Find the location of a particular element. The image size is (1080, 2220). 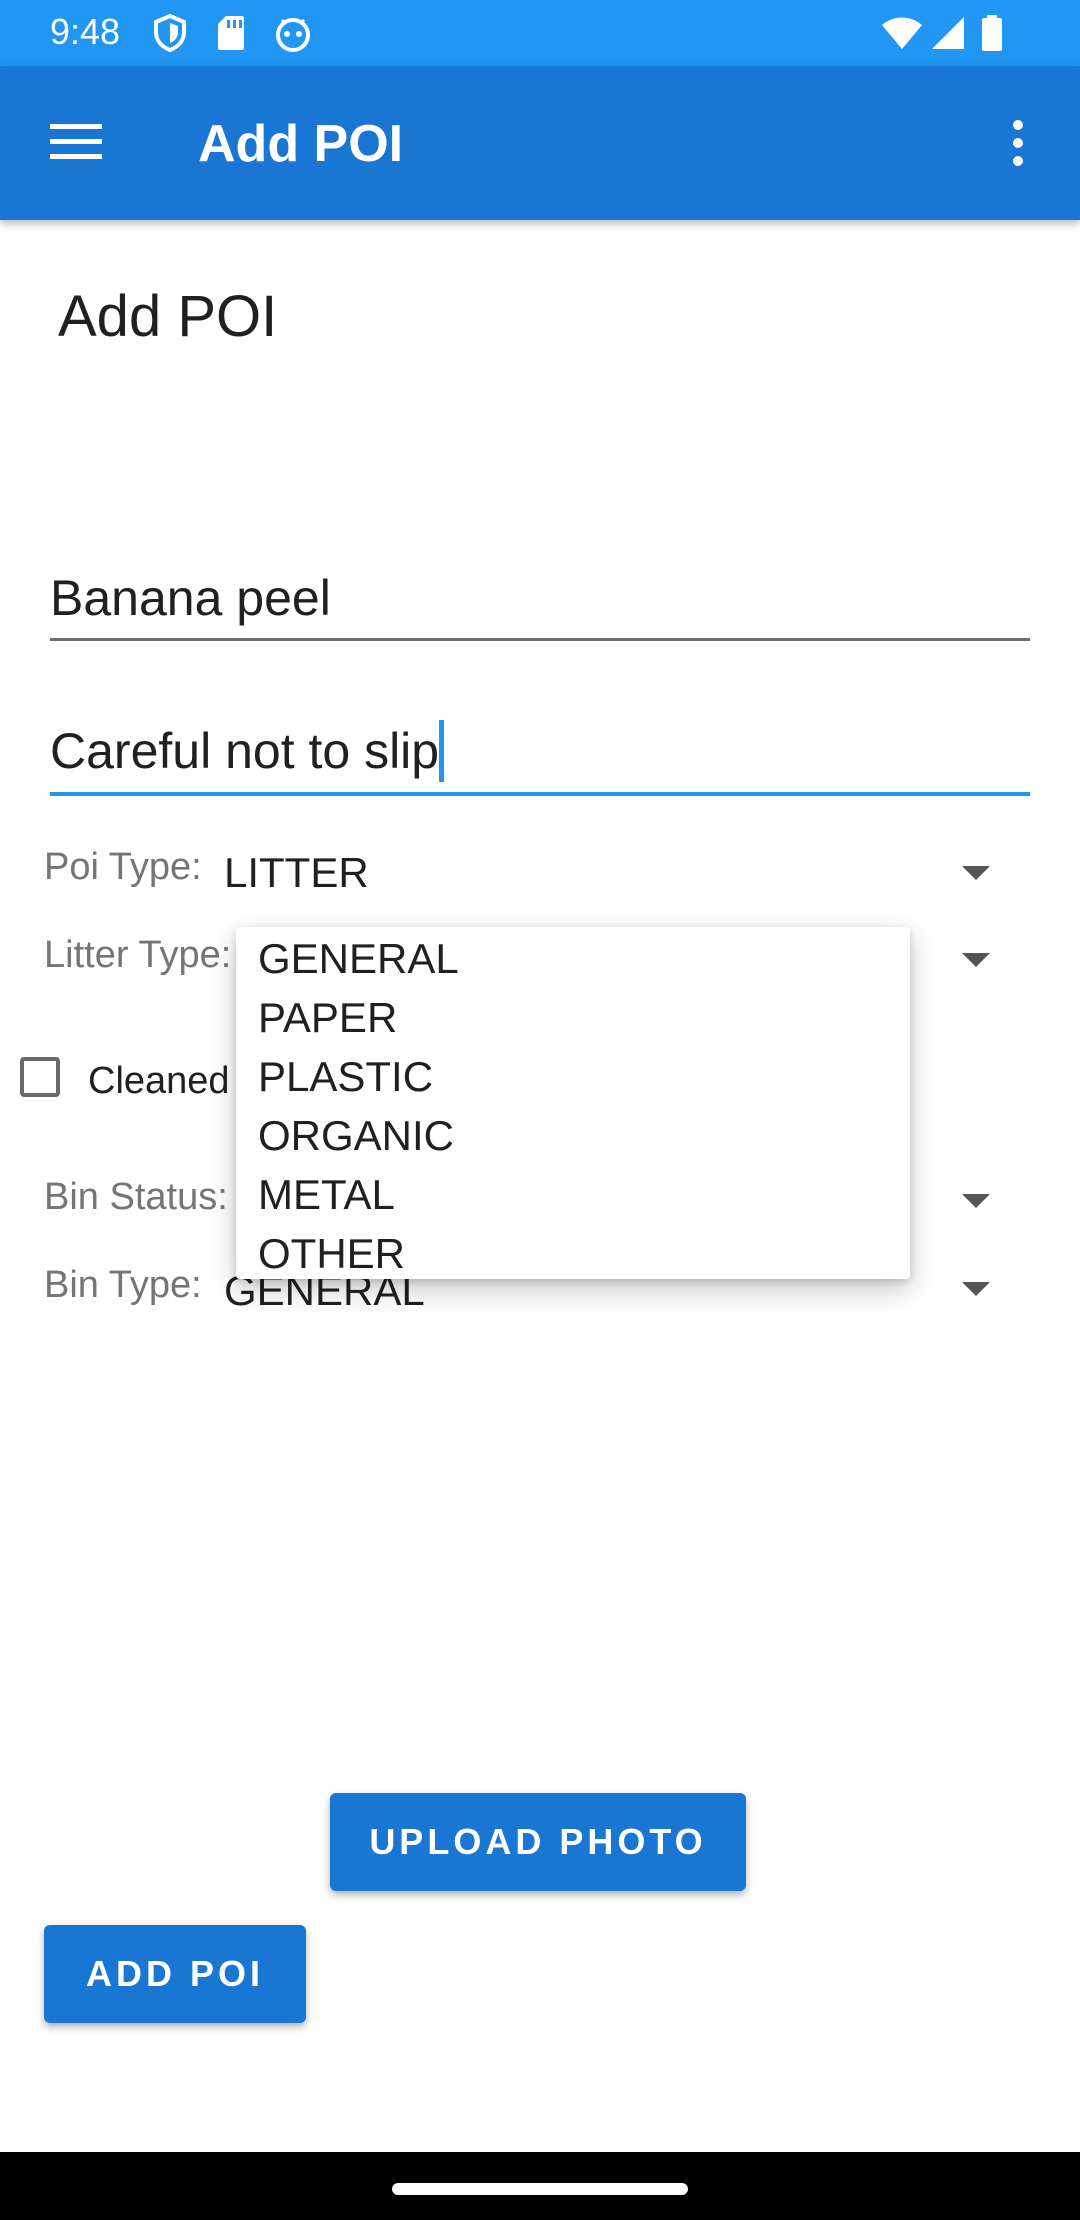

battery-icon is located at coordinates (992, 33).